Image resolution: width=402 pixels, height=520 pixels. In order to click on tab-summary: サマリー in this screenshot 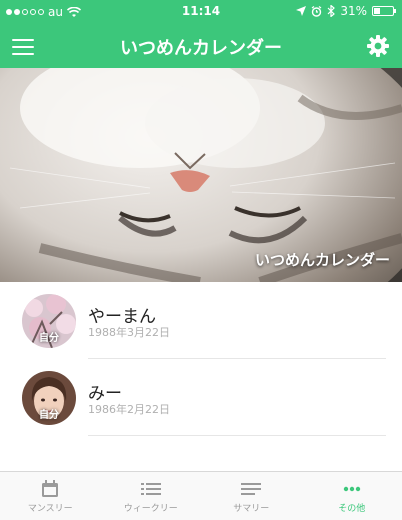, I will do `click(251, 496)`.